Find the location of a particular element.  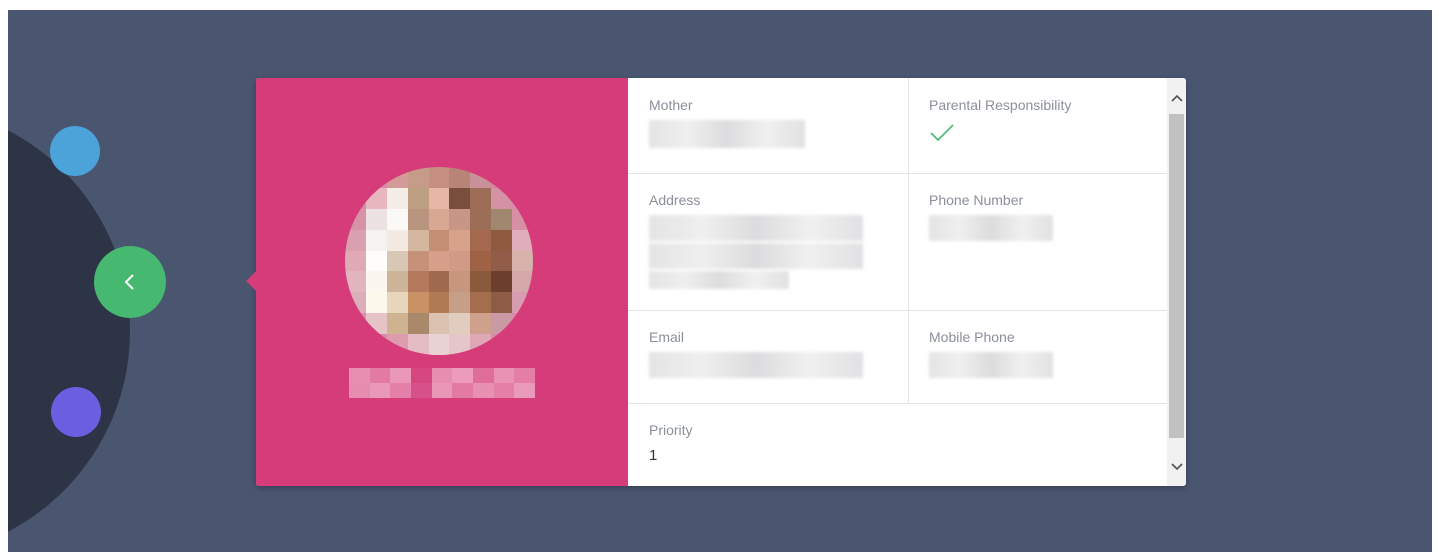

back-button is located at coordinates (130, 282).